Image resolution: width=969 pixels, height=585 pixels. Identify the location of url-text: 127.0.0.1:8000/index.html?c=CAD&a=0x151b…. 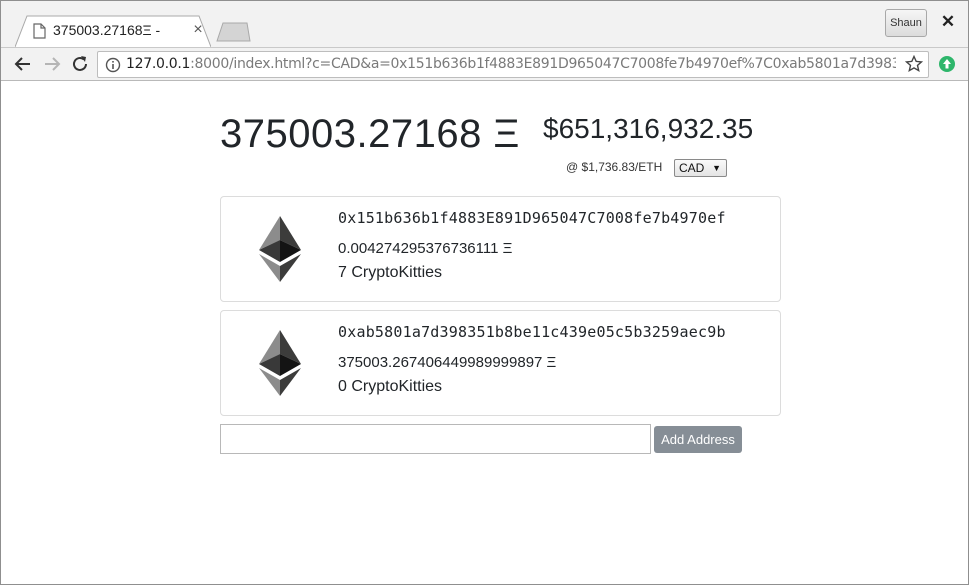
(511, 64).